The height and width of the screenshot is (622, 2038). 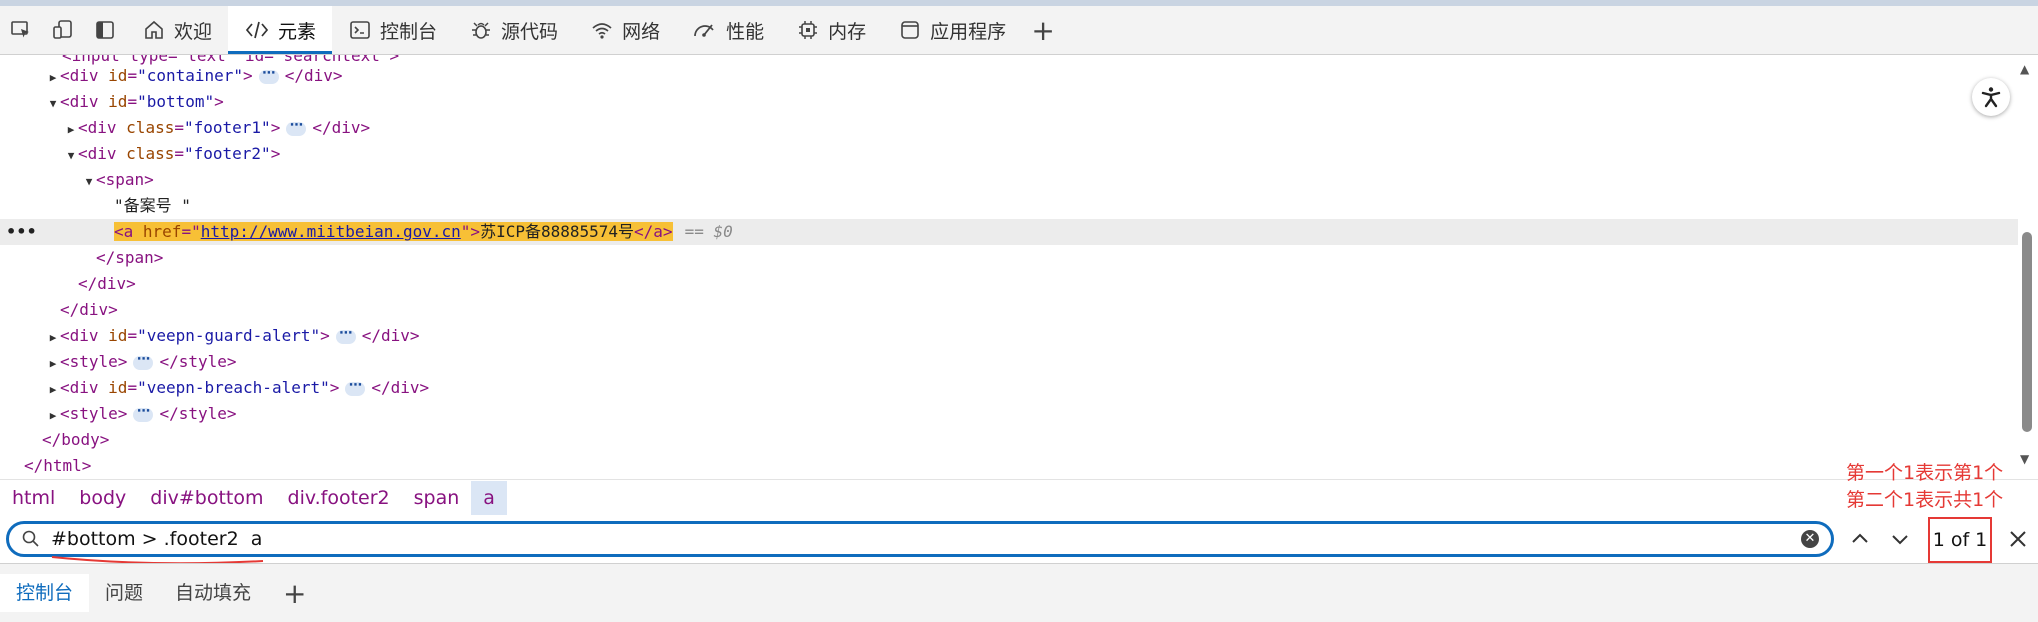 What do you see at coordinates (191, 231) in the screenshot?
I see `dom-eq: ="` at bounding box center [191, 231].